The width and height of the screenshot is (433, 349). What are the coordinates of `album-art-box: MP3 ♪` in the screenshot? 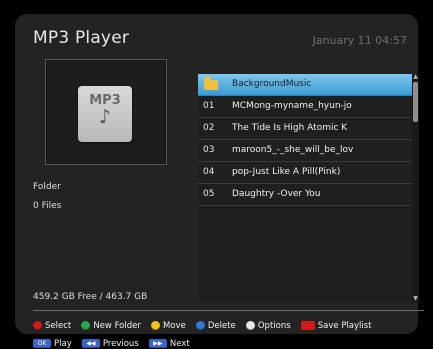 It's located at (106, 112).